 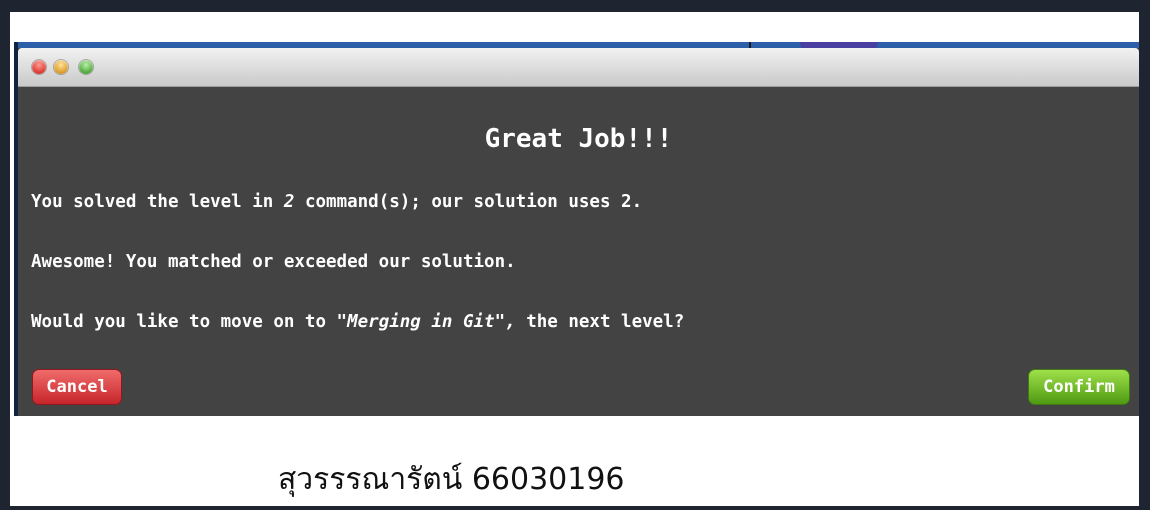 I want to click on minimize-window-icon, so click(x=61, y=67).